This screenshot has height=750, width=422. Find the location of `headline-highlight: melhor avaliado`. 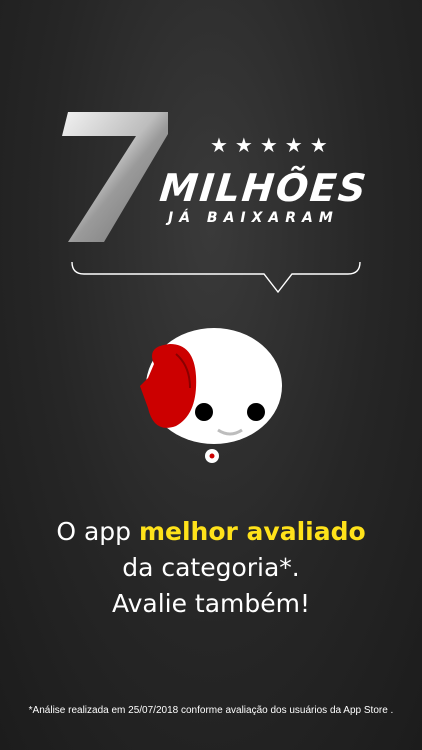

headline-highlight: melhor avaliado is located at coordinates (252, 531).